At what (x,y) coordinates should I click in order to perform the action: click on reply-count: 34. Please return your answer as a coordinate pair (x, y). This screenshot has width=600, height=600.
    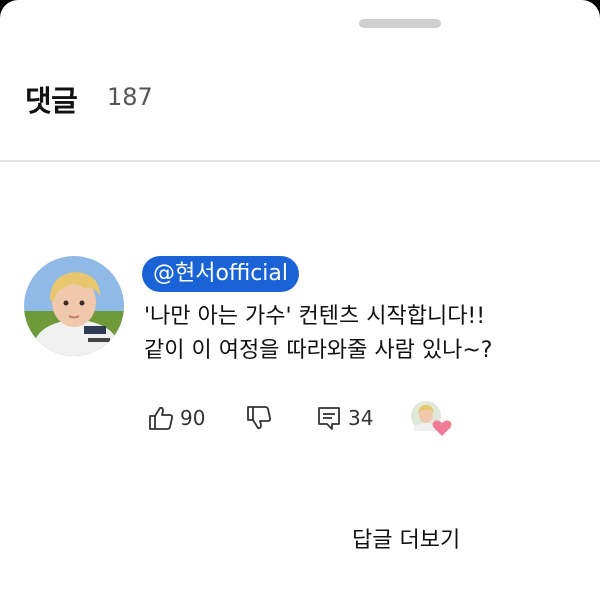
    Looking at the image, I should click on (361, 418).